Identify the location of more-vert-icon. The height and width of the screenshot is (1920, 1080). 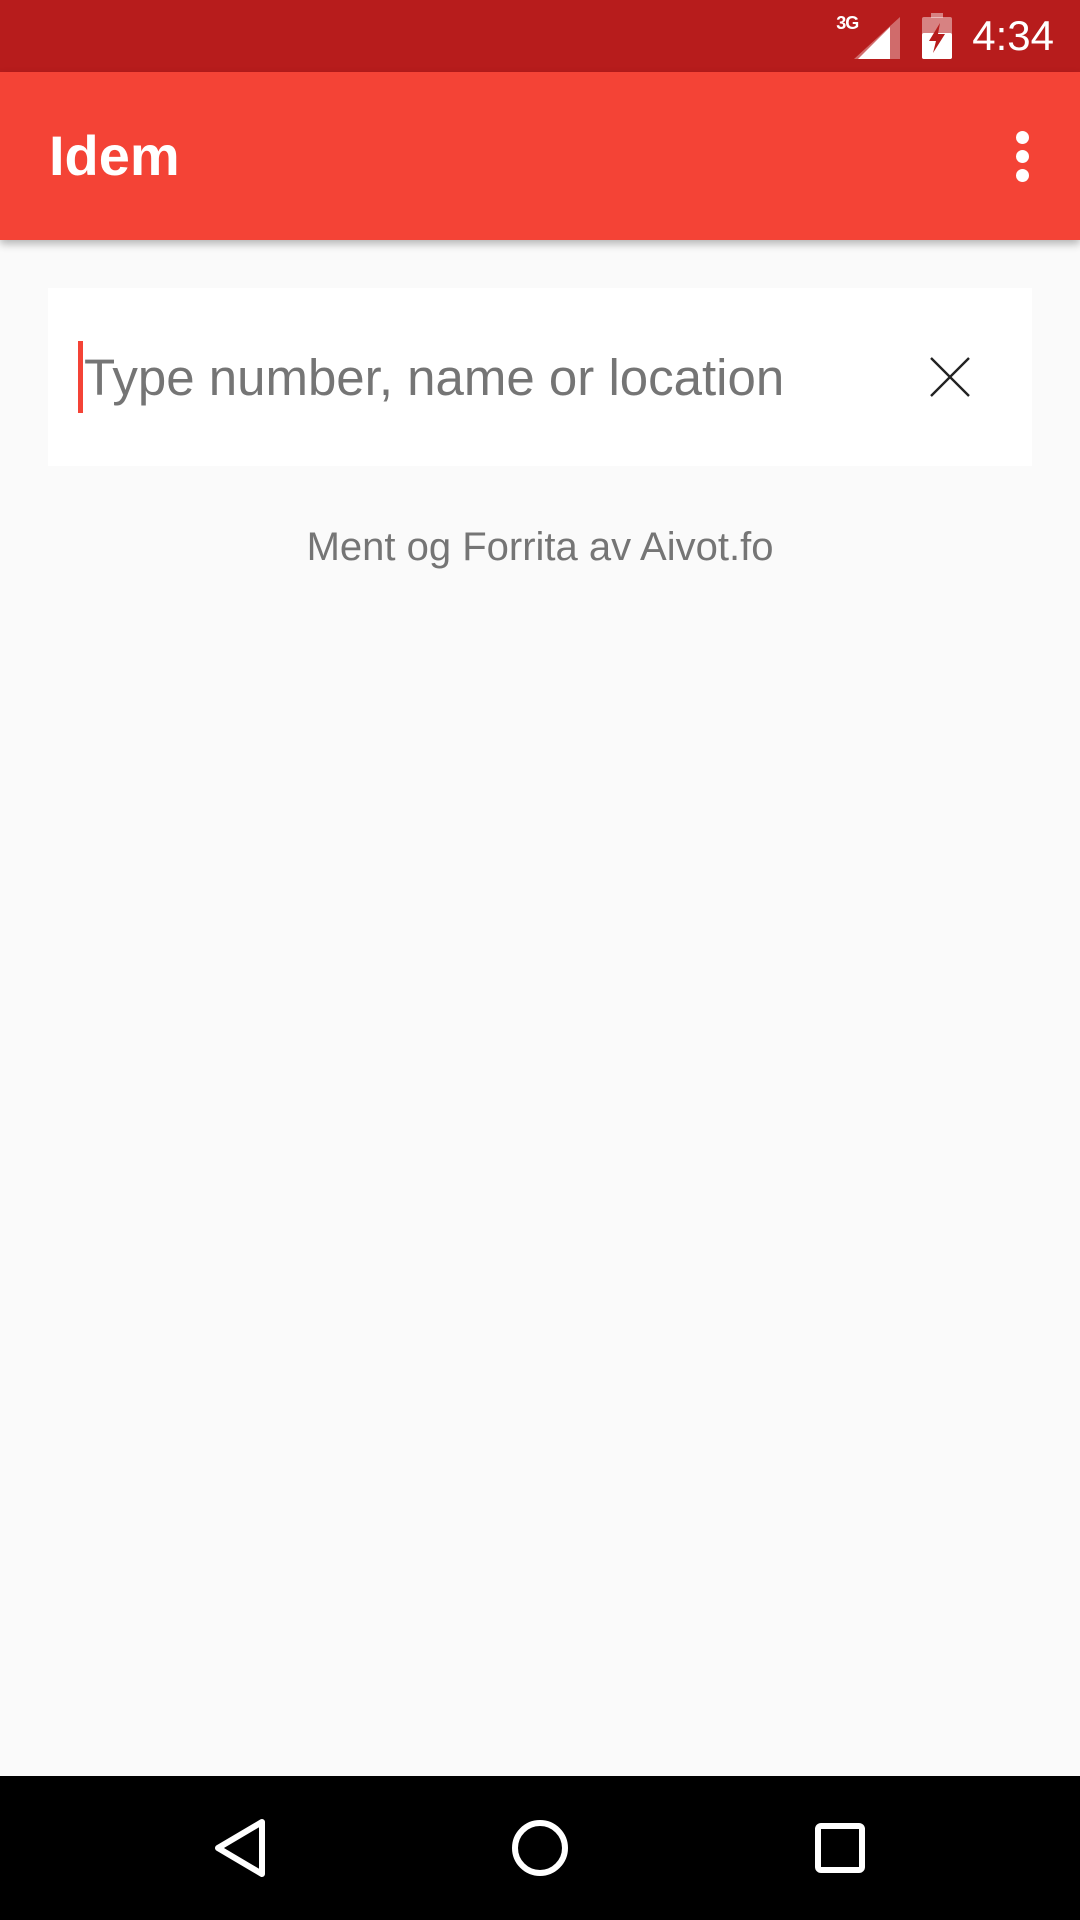
(1022, 156).